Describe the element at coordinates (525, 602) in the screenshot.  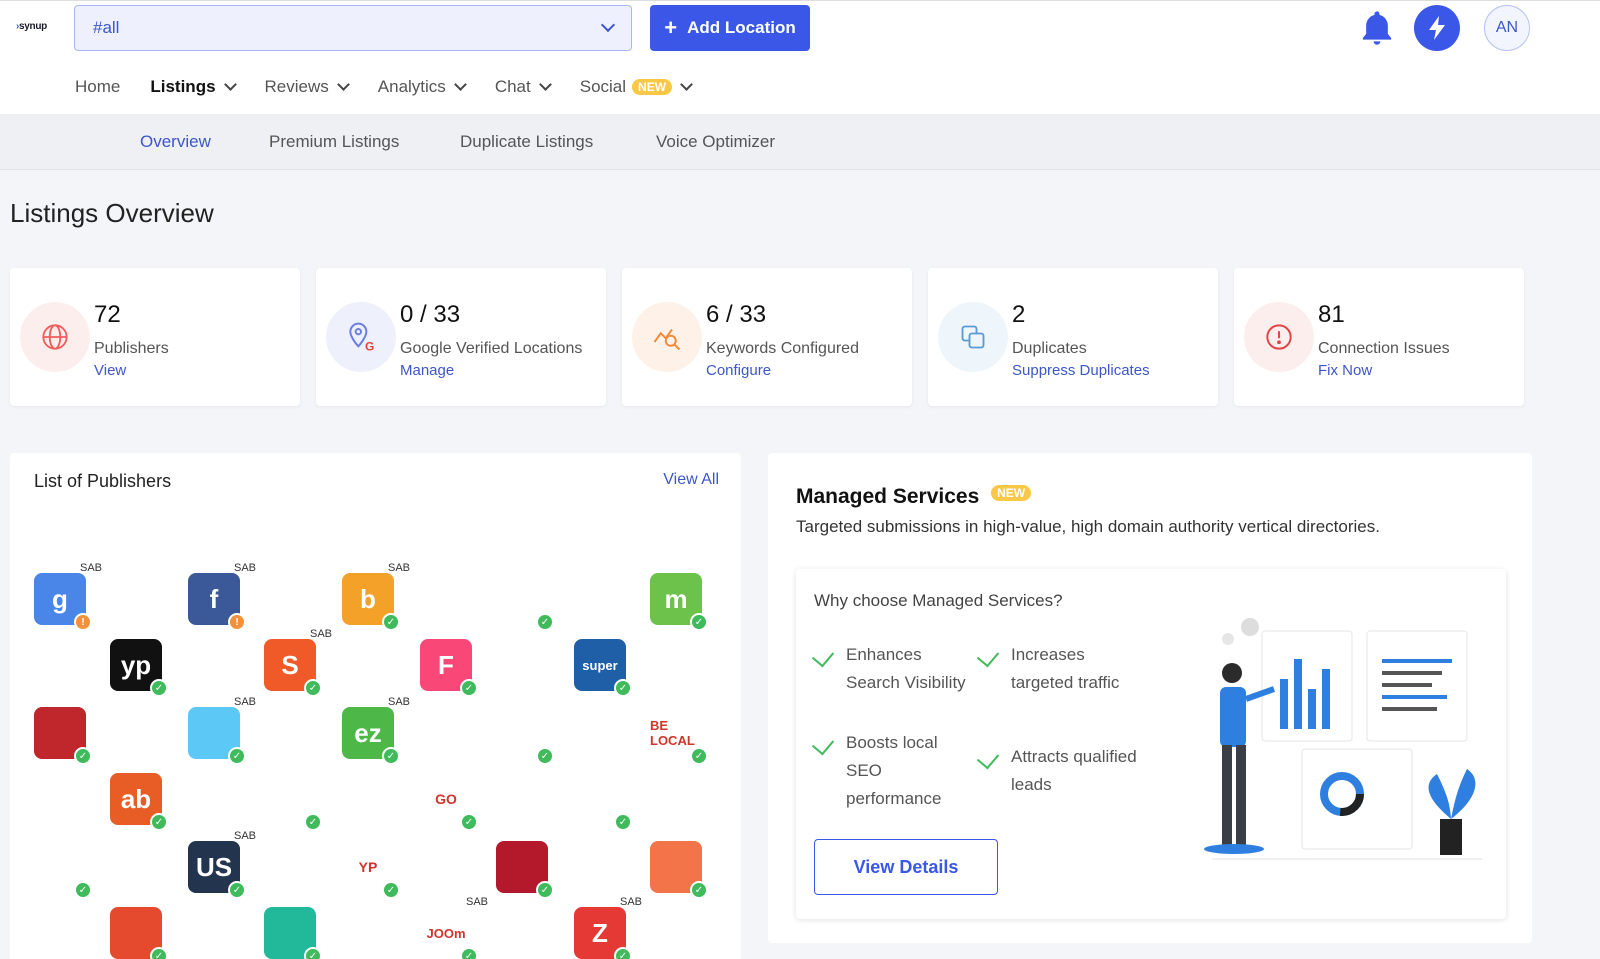
I see `publisher-apple-logo: ✓` at that location.